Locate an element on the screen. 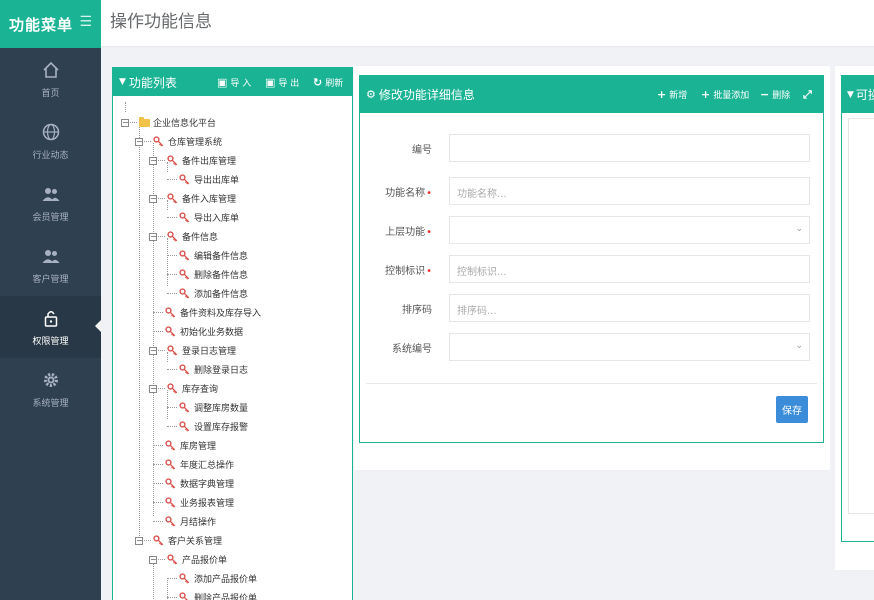  tree-node: − 登录日志管理 is located at coordinates (192, 350).